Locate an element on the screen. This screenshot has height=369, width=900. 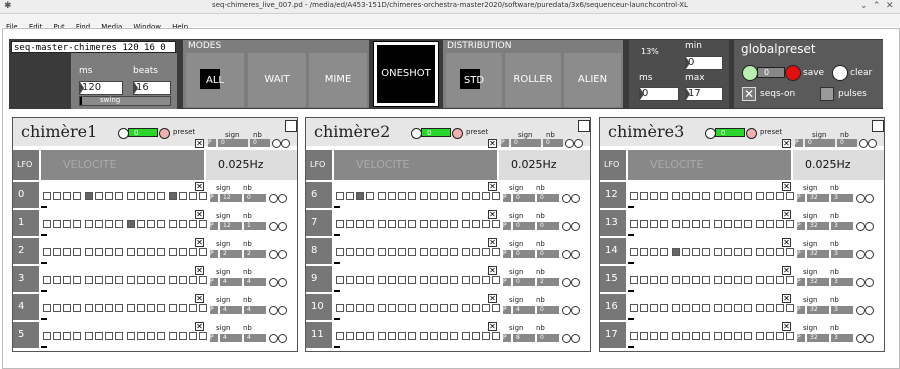
mode-all-button: ALL is located at coordinates (215, 80).